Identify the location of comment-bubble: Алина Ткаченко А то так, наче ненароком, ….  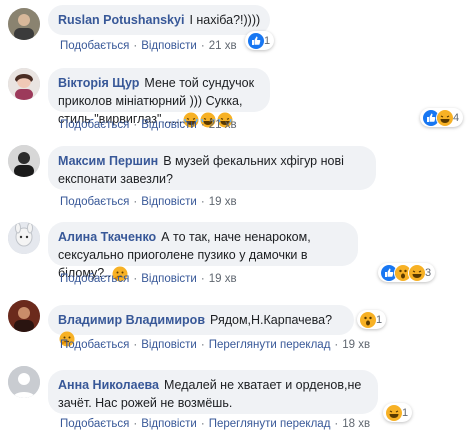
(203, 252).